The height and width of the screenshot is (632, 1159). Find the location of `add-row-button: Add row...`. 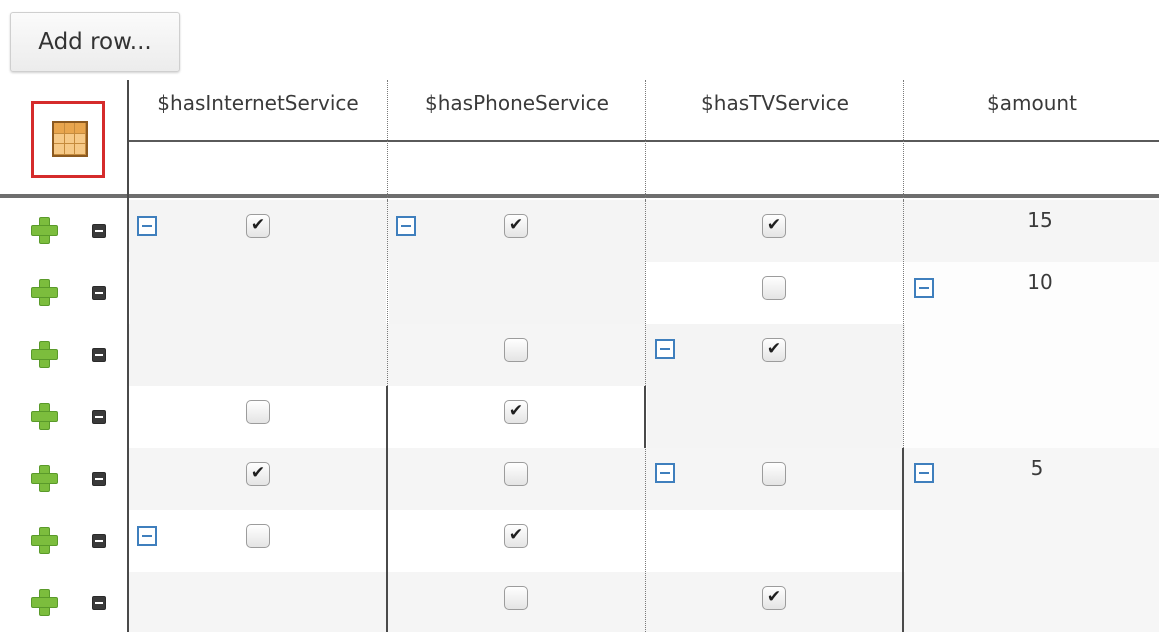

add-row-button: Add row... is located at coordinates (95, 42).